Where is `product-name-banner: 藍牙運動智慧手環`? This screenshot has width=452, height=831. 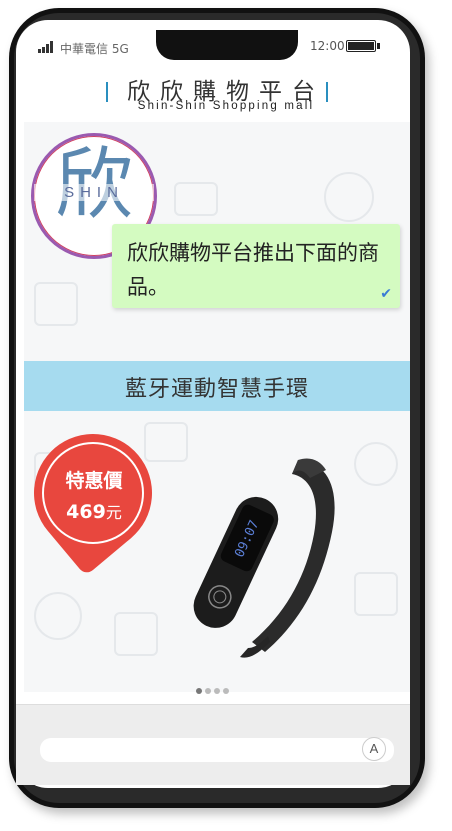 product-name-banner: 藍牙運動智慧手環 is located at coordinates (217, 386).